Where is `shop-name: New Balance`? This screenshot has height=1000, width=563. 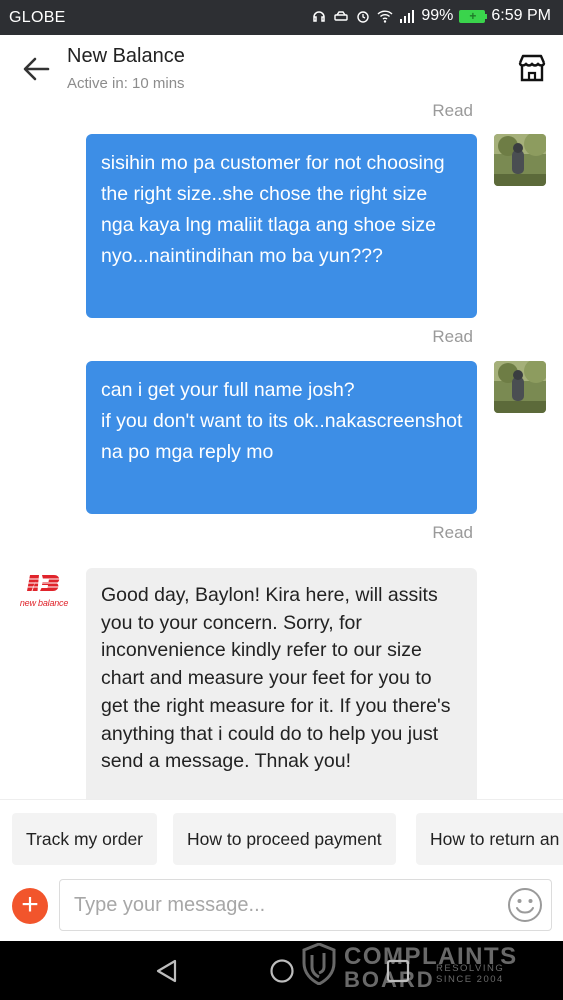 shop-name: New Balance is located at coordinates (126, 56).